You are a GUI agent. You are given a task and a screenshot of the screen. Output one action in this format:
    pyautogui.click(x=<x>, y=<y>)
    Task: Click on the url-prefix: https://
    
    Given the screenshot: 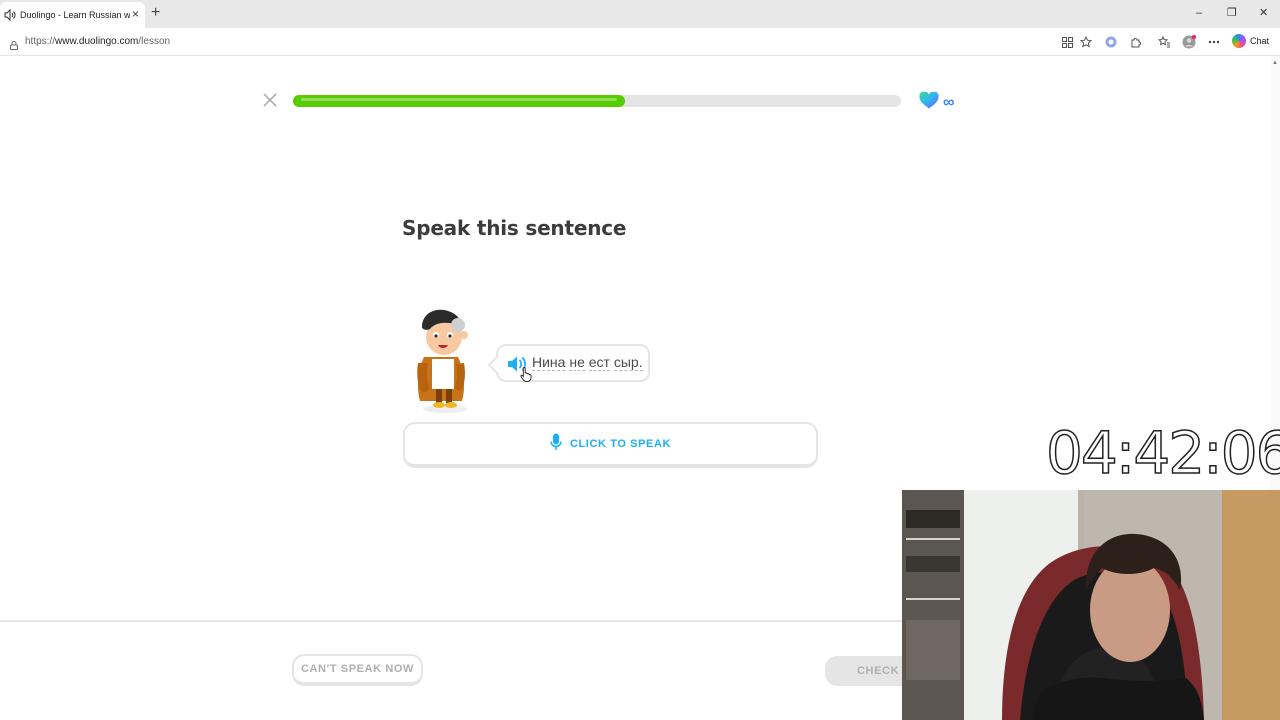 What is the action you would take?
    pyautogui.click(x=40, y=41)
    